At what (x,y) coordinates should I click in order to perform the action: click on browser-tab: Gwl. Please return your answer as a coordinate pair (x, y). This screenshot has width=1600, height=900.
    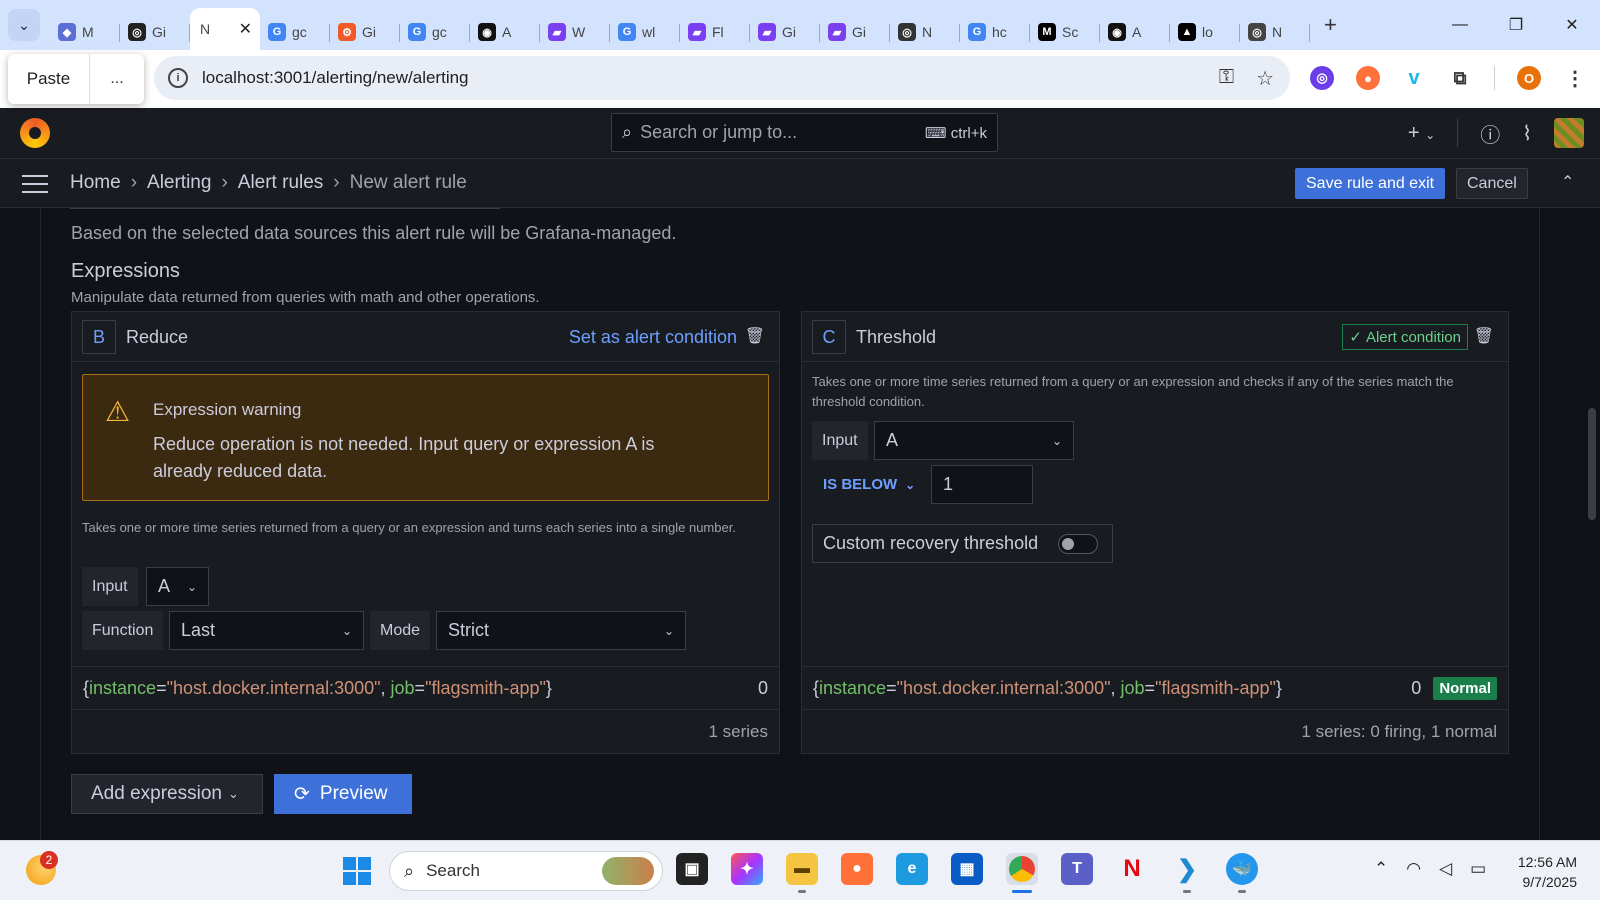
    Looking at the image, I should click on (645, 32).